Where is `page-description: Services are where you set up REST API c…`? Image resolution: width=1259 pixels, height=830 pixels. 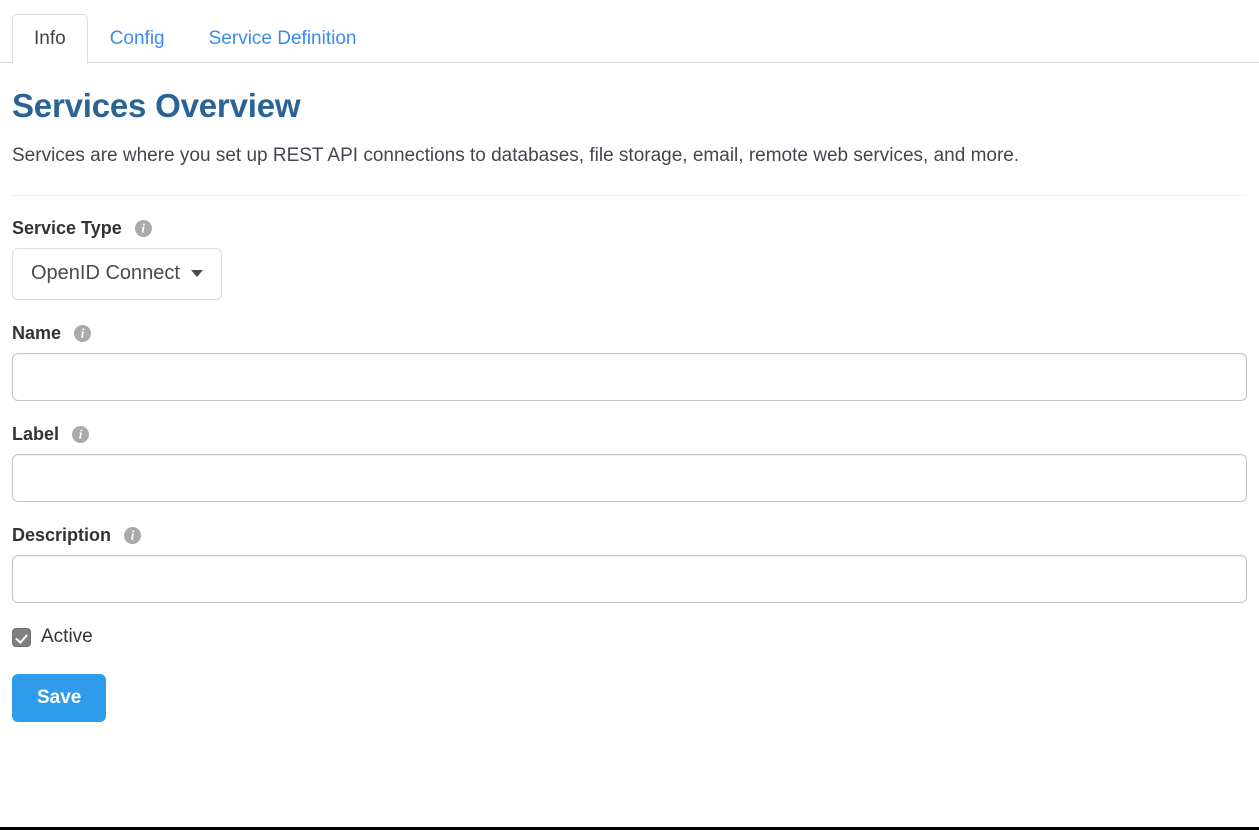
page-description: Services are where you set up REST API c… is located at coordinates (516, 155).